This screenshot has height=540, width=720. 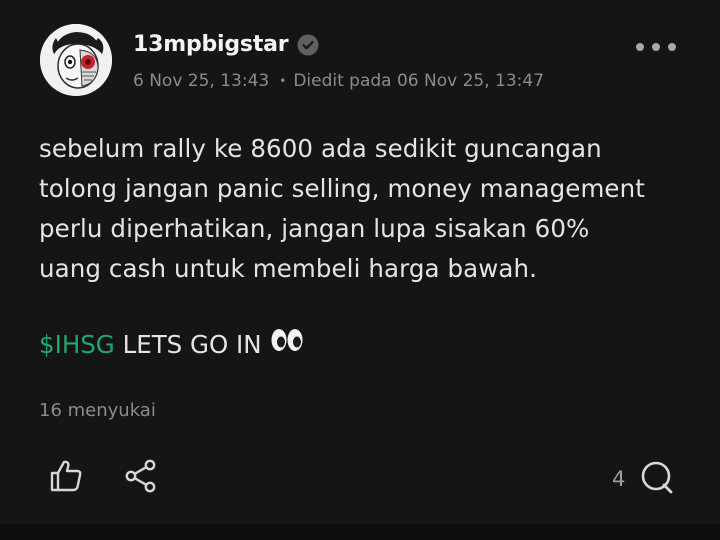 What do you see at coordinates (657, 479) in the screenshot?
I see `comment-bubble-icon` at bounding box center [657, 479].